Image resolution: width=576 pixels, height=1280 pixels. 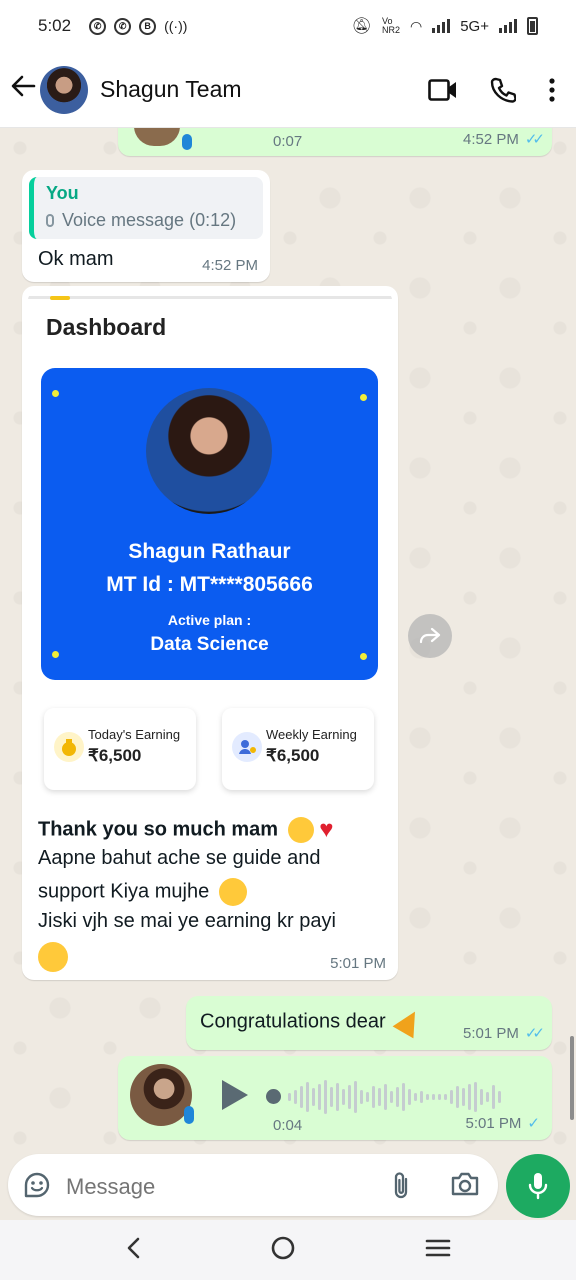 I want to click on voice-duration: 0:04, so click(x=288, y=1125).